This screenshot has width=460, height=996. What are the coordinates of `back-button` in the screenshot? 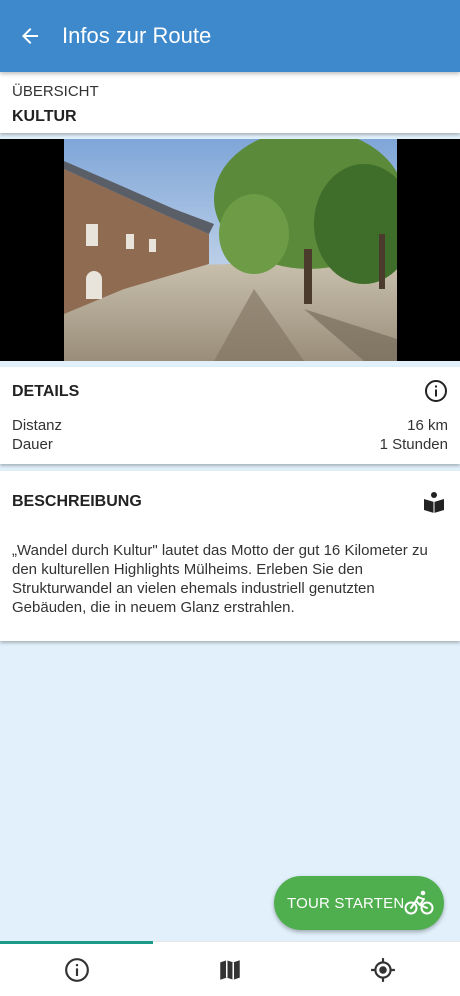 It's located at (28, 36).